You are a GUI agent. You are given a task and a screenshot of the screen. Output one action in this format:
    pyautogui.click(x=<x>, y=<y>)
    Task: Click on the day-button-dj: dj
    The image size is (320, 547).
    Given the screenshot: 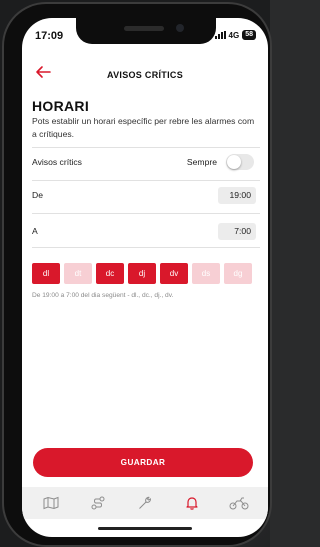 What is the action you would take?
    pyautogui.click(x=142, y=273)
    